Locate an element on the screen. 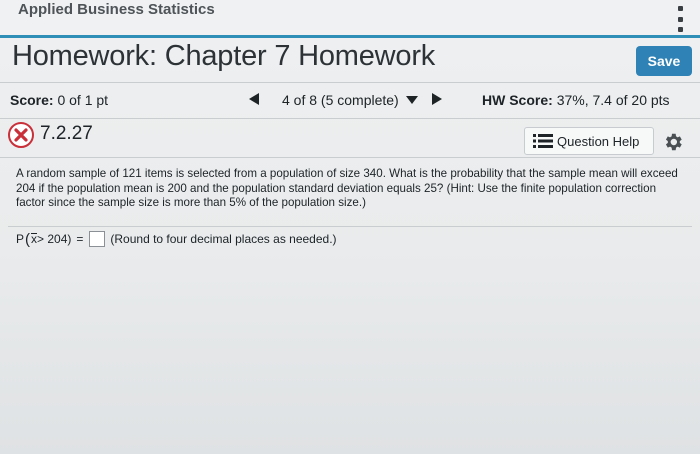  question-help-button: Question Help is located at coordinates (589, 141).